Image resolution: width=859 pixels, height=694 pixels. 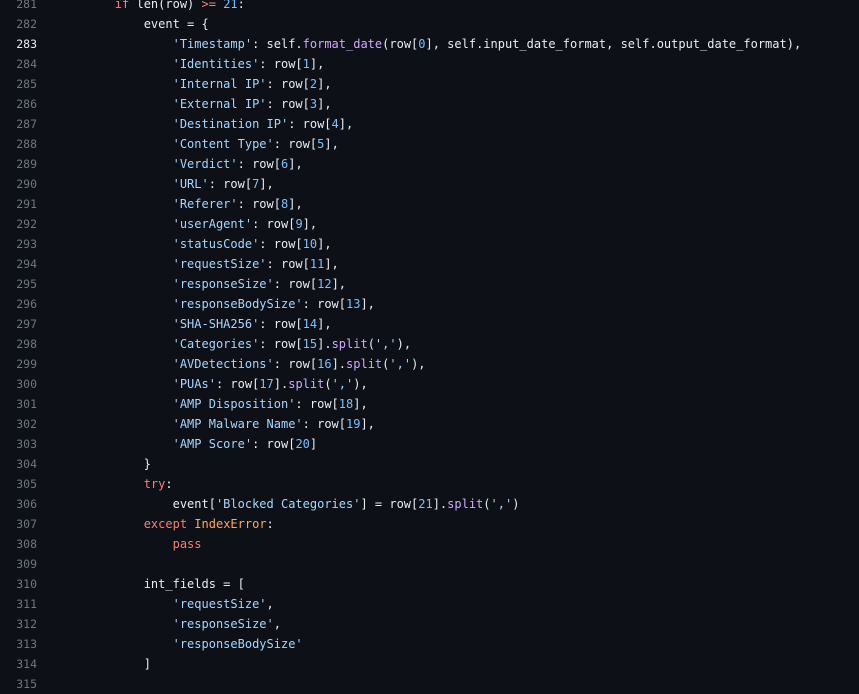 What do you see at coordinates (429, 544) in the screenshot?
I see `code-line: 308 pass` at bounding box center [429, 544].